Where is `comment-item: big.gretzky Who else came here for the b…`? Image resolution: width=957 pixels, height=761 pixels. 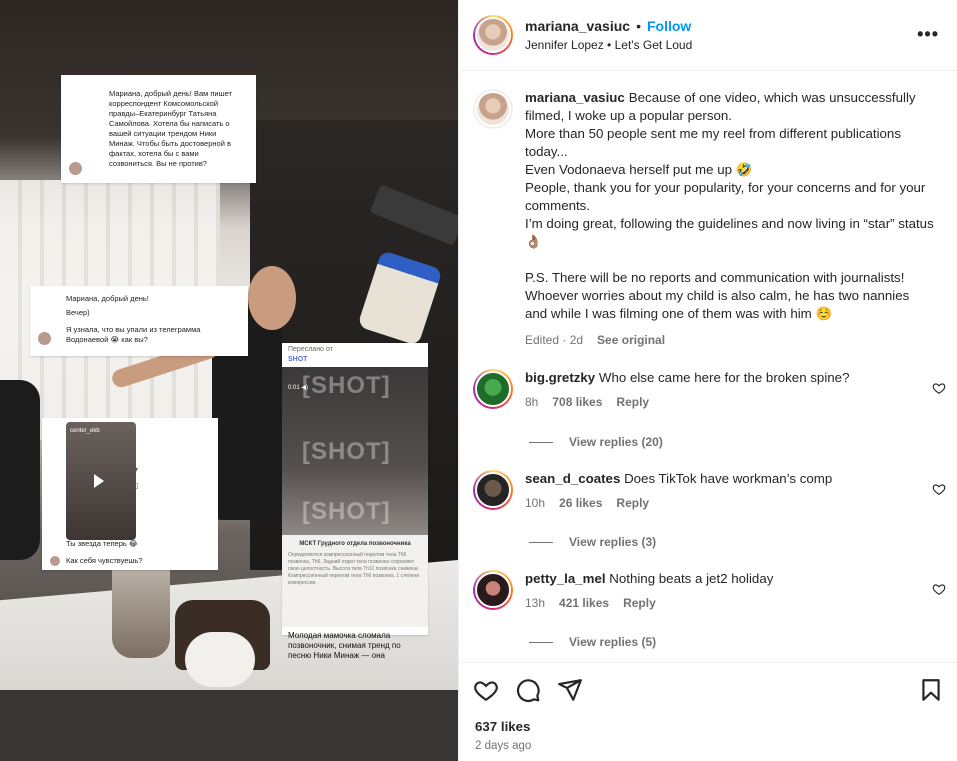 comment-item: big.gretzky Who else came here for the b… is located at coordinates (708, 389).